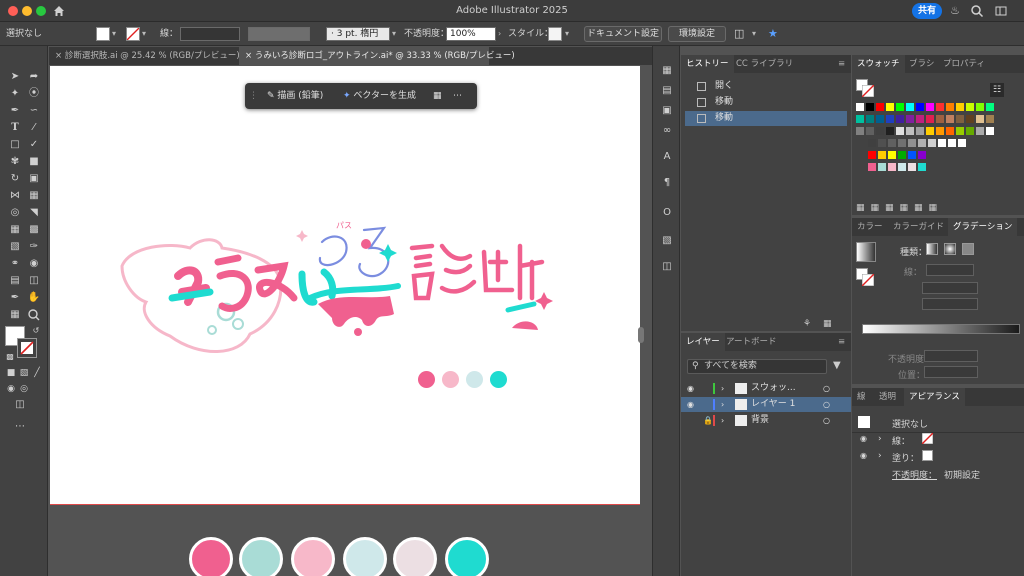 The height and width of the screenshot is (576, 1024). Describe the element at coordinates (261, 556) in the screenshot. I see `palette-circle-mint` at that location.